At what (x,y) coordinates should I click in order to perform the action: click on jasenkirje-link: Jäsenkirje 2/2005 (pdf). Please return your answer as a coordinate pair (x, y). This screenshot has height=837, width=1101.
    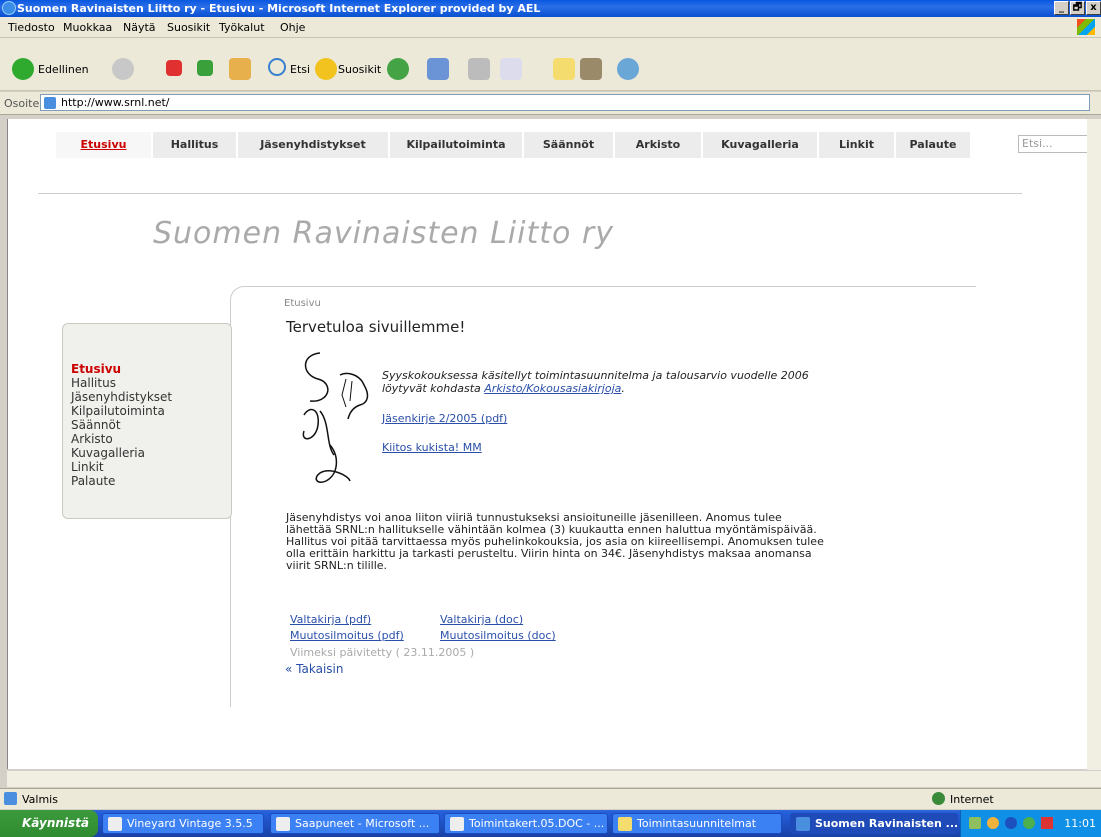
    Looking at the image, I should click on (444, 418).